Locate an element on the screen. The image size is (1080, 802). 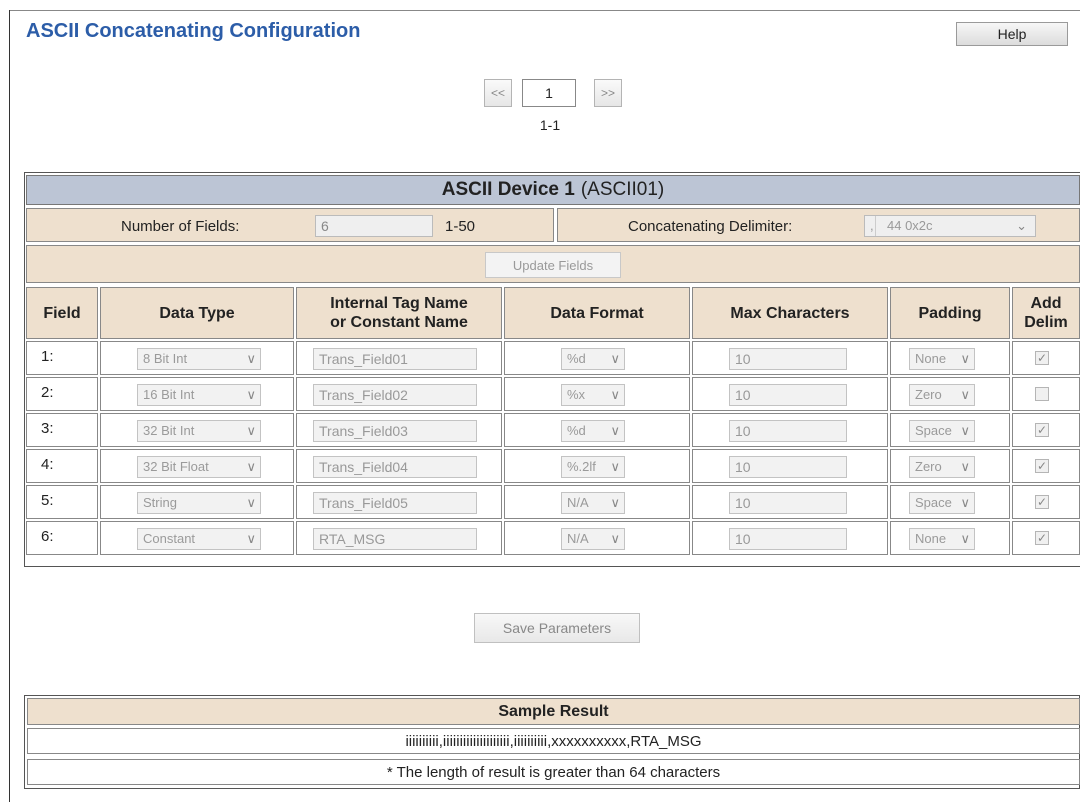
tag-name-cell: Trans_Field05 is located at coordinates (399, 502).